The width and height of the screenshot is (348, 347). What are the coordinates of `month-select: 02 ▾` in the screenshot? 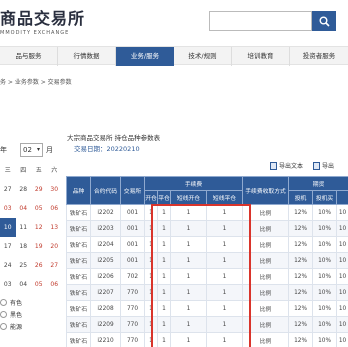 It's located at (31, 150).